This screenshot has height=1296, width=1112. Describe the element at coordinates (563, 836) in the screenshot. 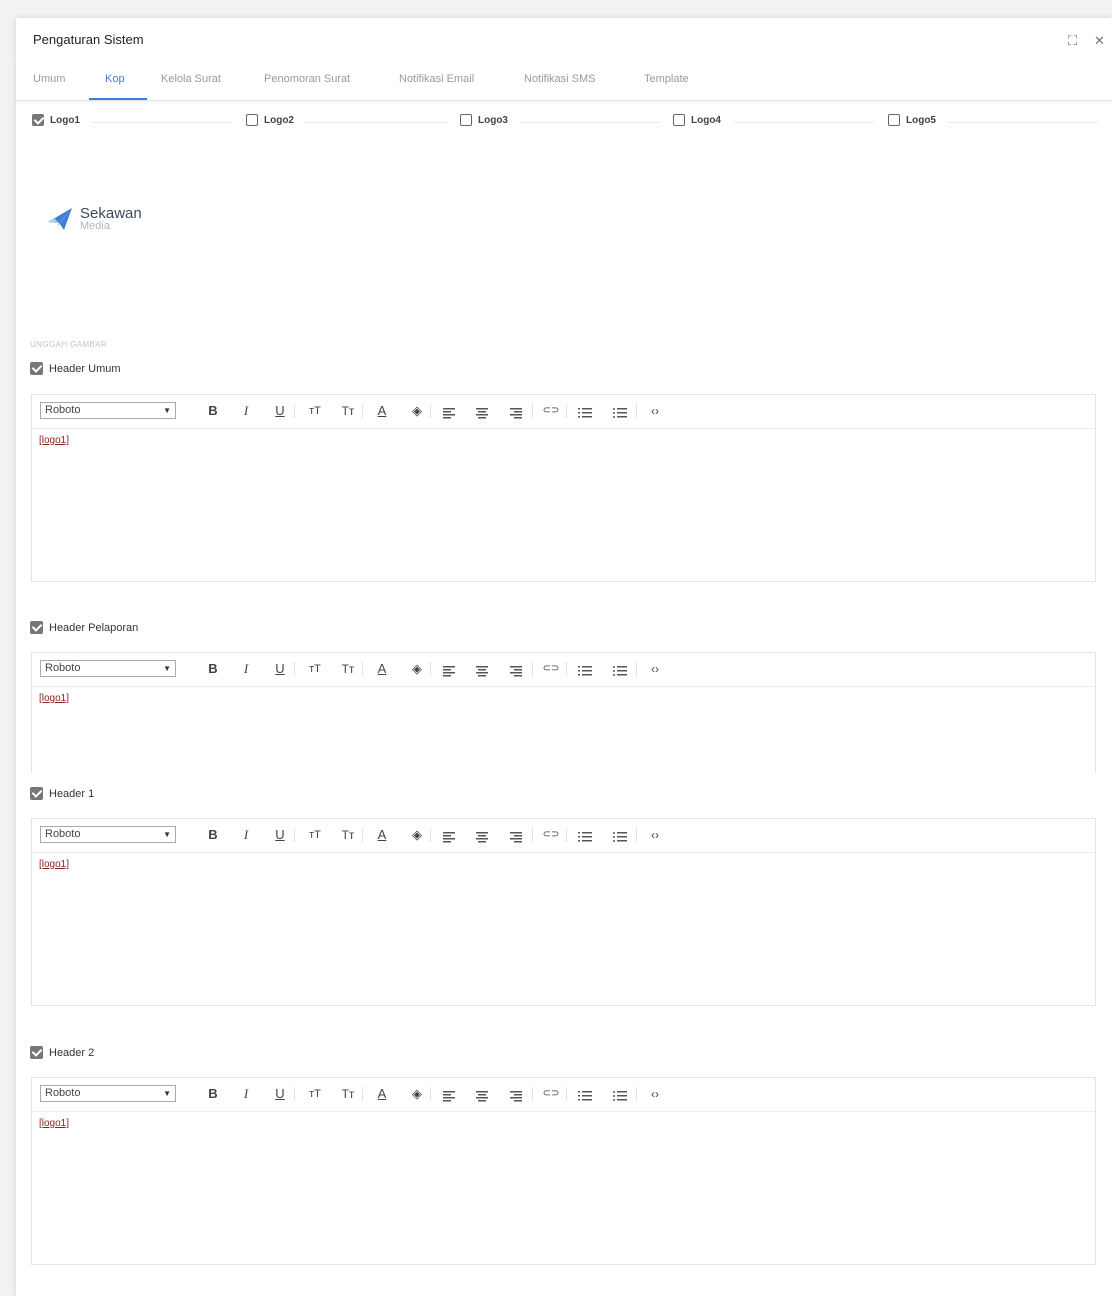

I see `editor-toolbar: Roboto ▼ B I U ᴛT Tт A ◈ ⊂⊃ ‹›` at that location.